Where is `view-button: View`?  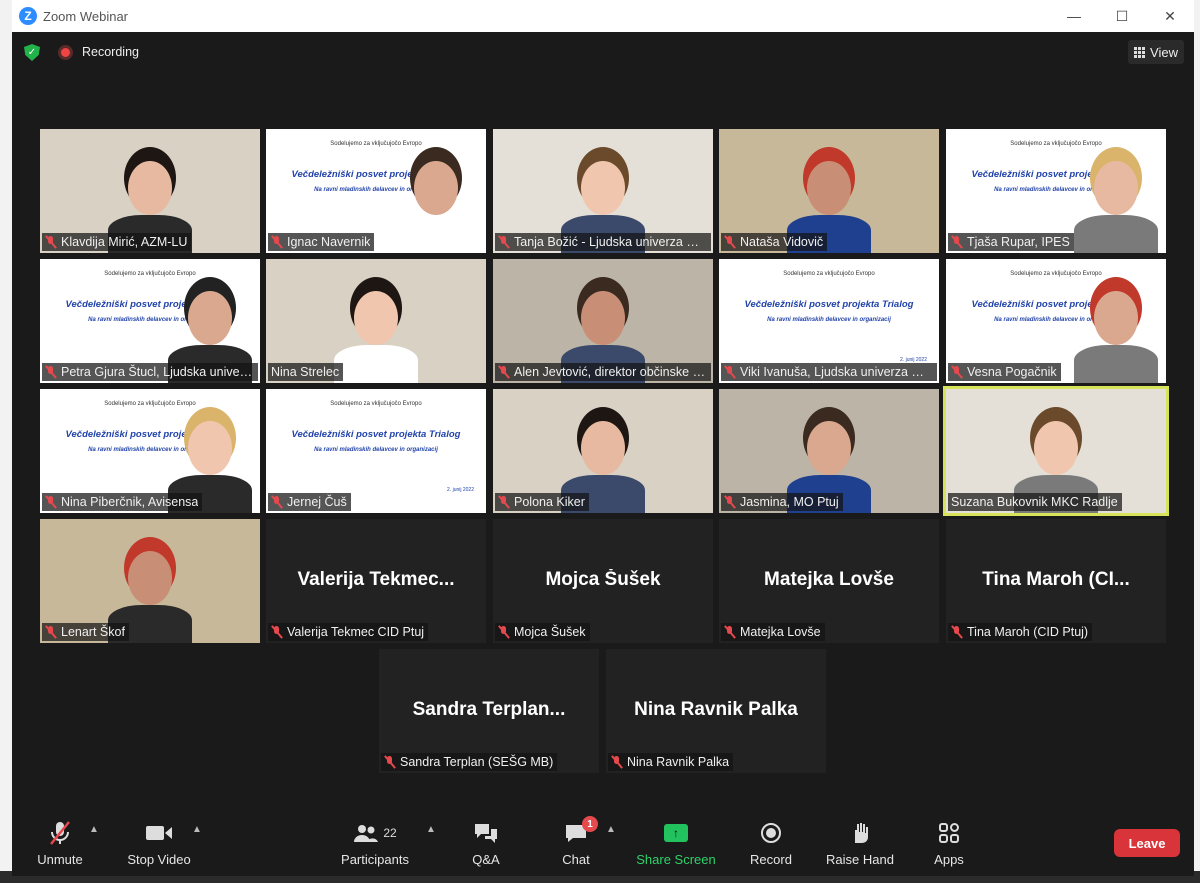 view-button: View is located at coordinates (1156, 52).